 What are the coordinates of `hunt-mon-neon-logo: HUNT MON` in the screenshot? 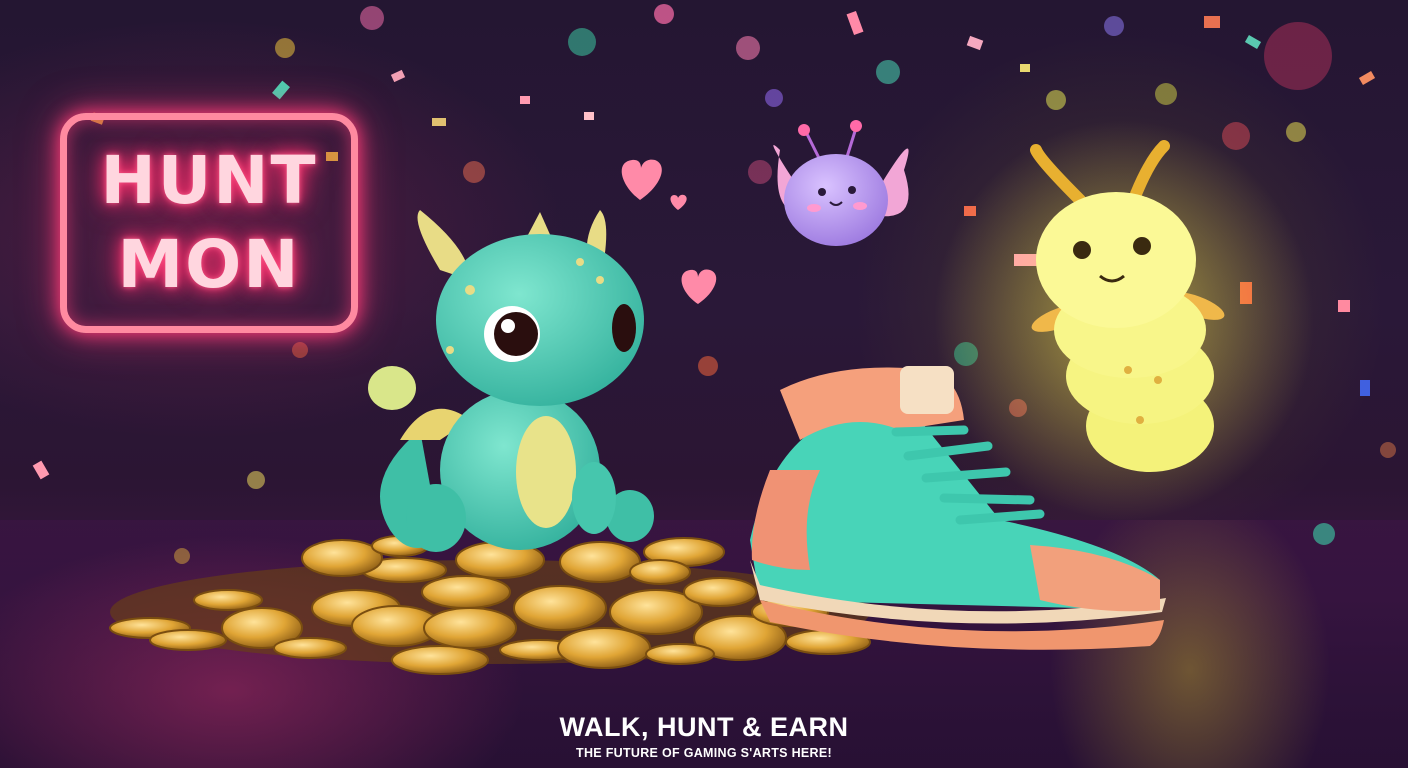 It's located at (209, 223).